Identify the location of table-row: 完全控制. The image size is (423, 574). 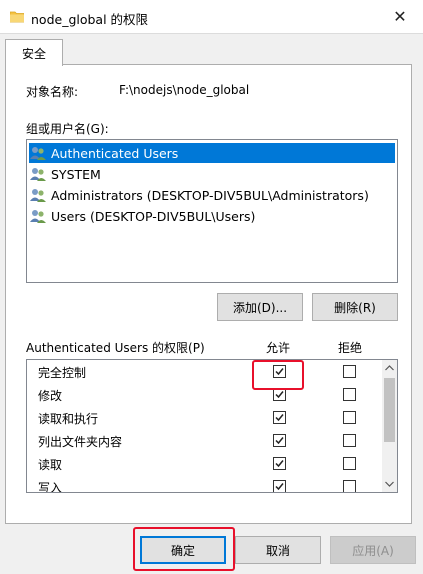
(205, 371).